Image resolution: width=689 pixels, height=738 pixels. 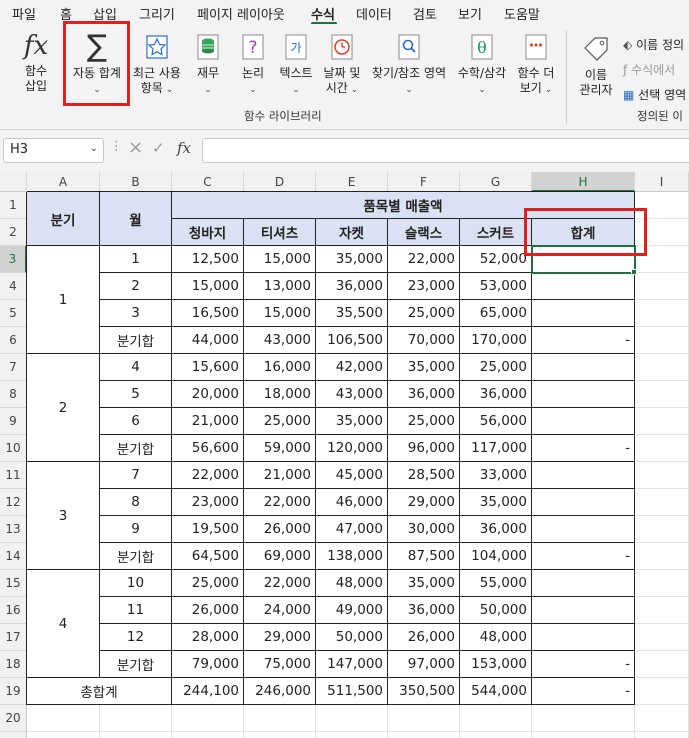 I want to click on month-cell-3: 3, so click(x=136, y=313).